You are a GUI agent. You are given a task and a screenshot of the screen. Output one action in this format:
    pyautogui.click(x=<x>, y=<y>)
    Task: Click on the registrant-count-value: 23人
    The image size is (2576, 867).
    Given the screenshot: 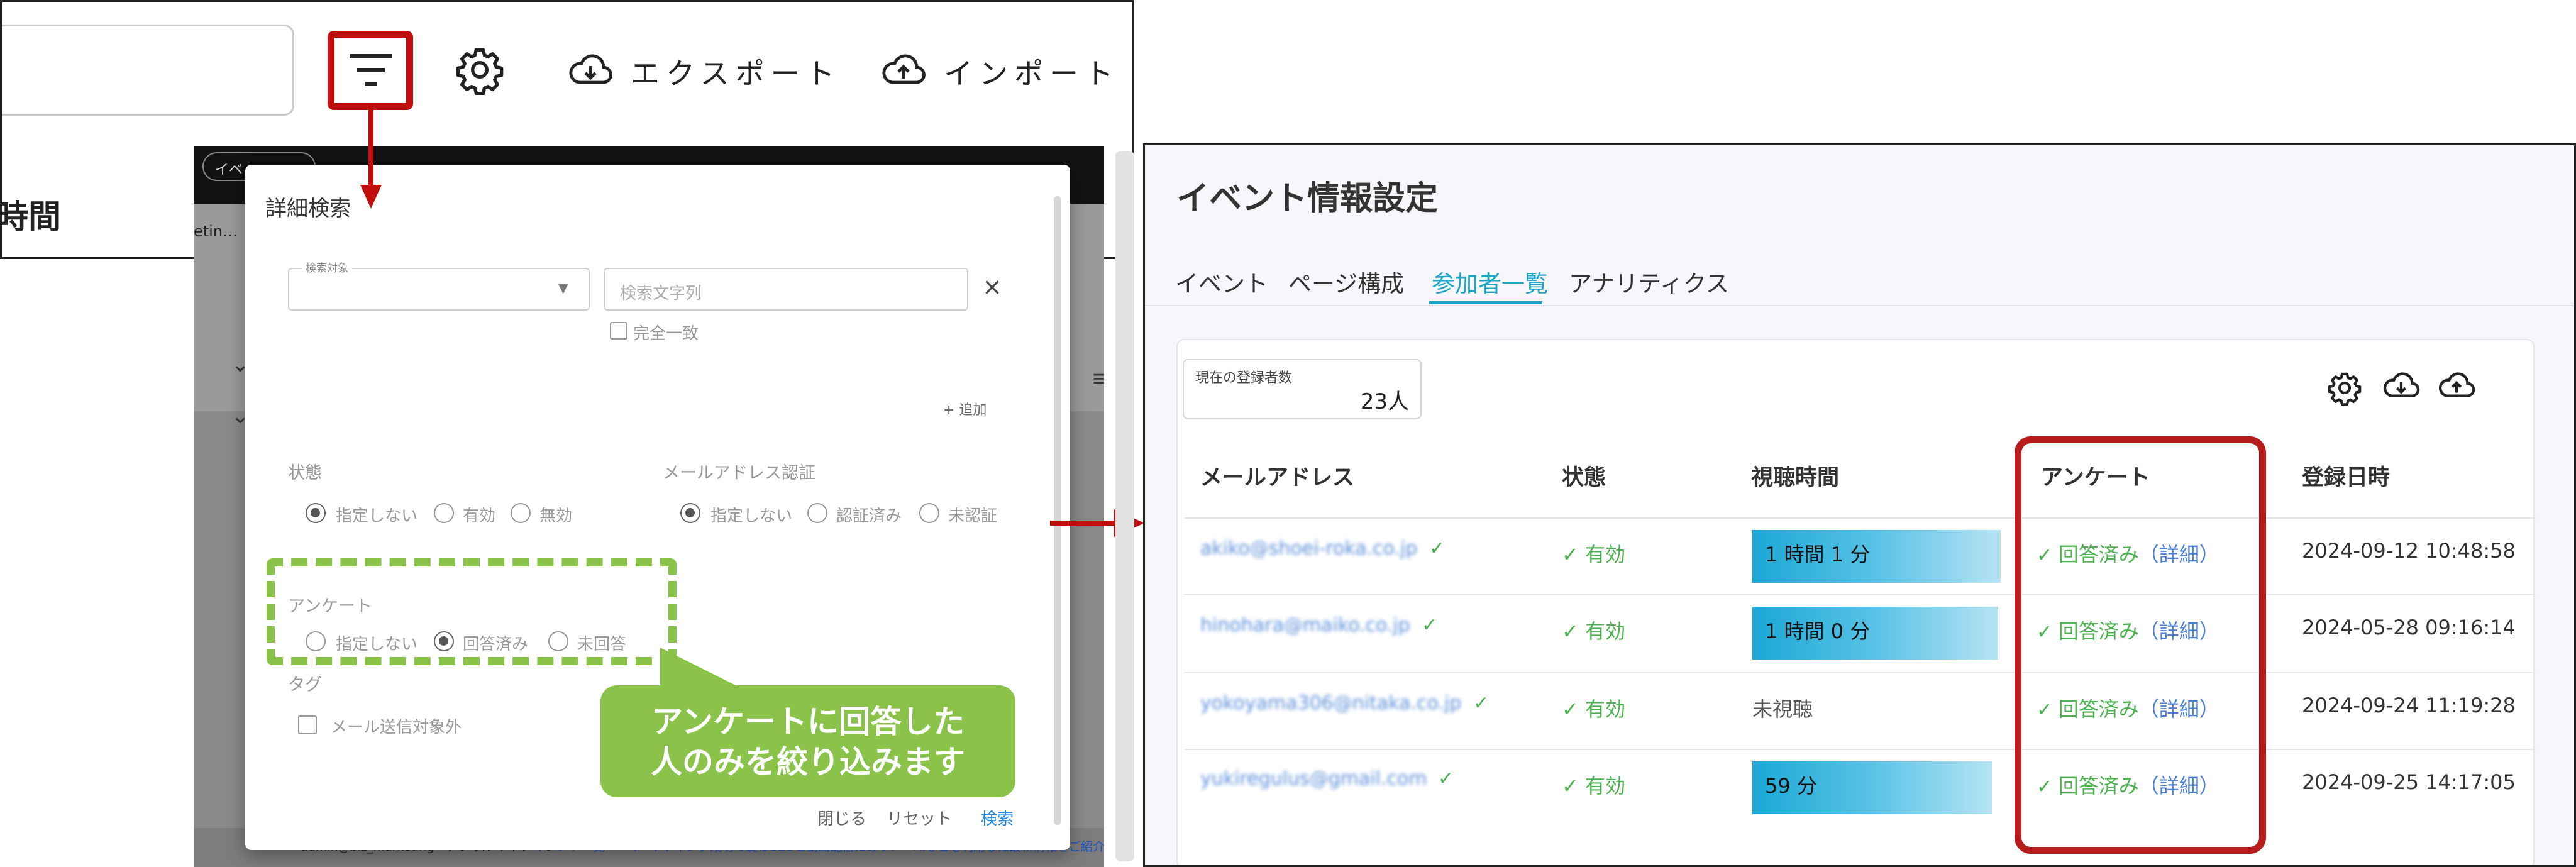 What is the action you would take?
    pyautogui.click(x=1384, y=402)
    